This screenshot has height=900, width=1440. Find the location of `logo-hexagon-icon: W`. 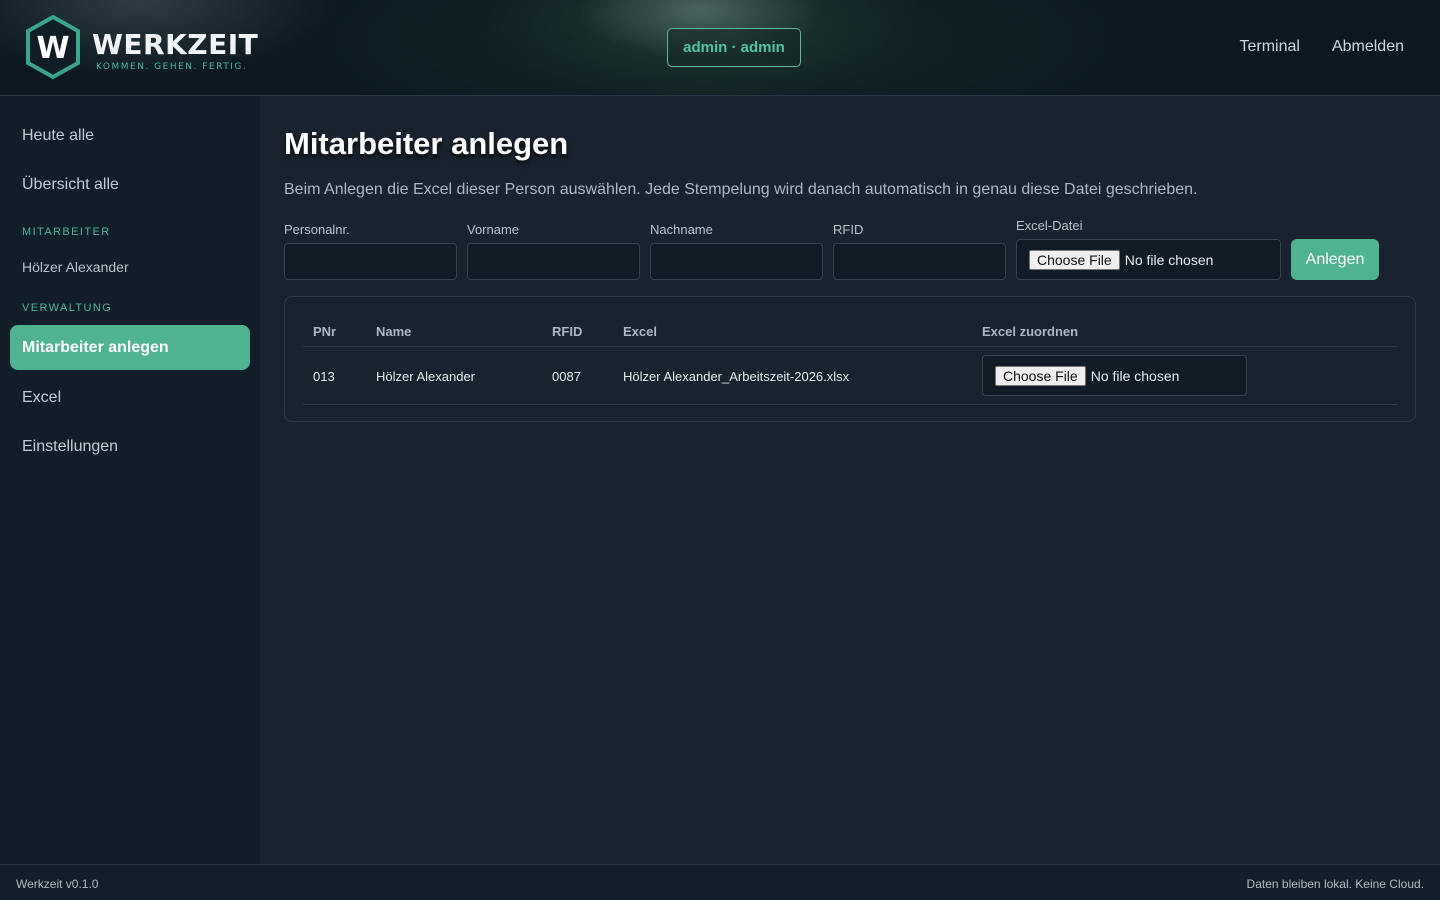

logo-hexagon-icon: W is located at coordinates (53, 47).